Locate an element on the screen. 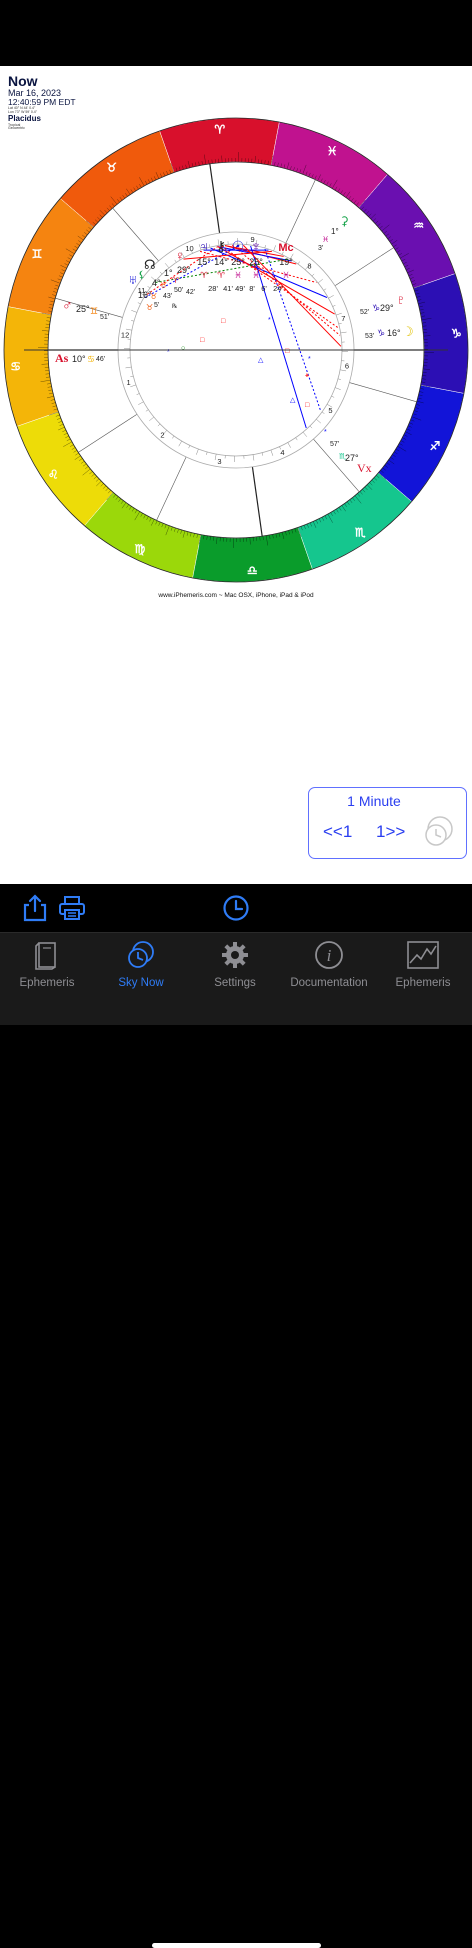 This screenshot has height=1948, width=472. mars-sign: ♊︎ is located at coordinates (94, 311).